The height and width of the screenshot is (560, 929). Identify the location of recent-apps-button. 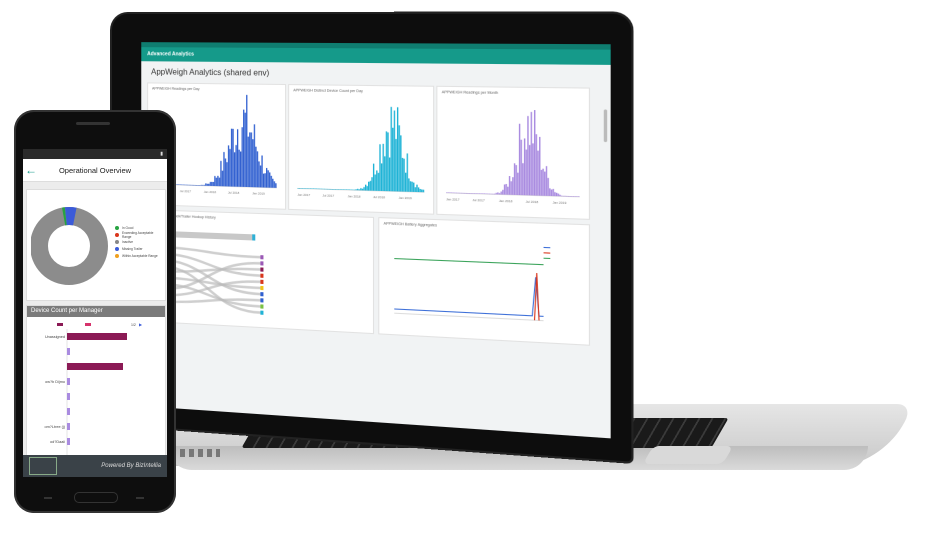
(48, 498).